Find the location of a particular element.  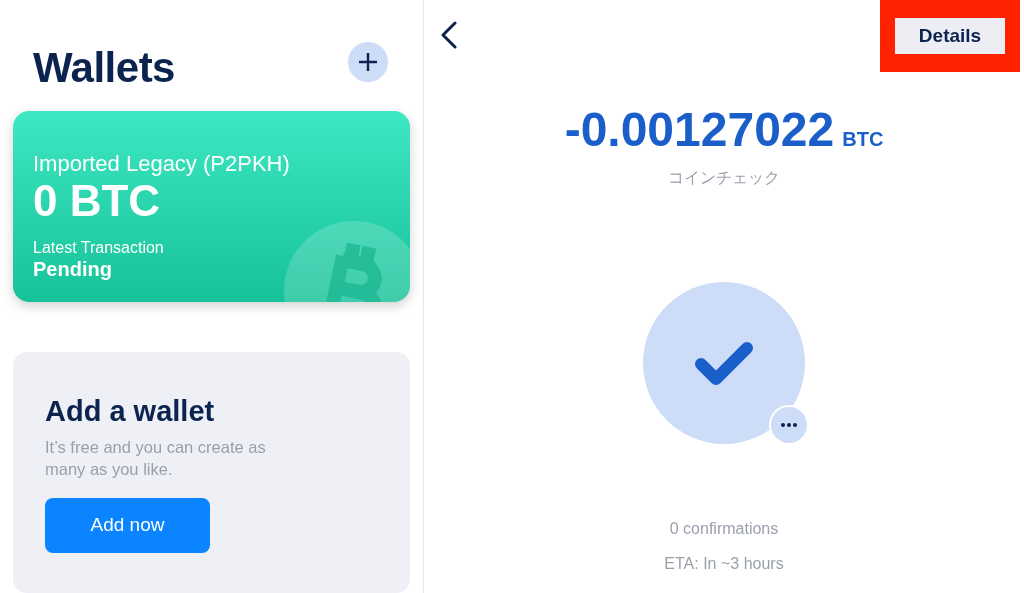

plus-icon is located at coordinates (368, 62).